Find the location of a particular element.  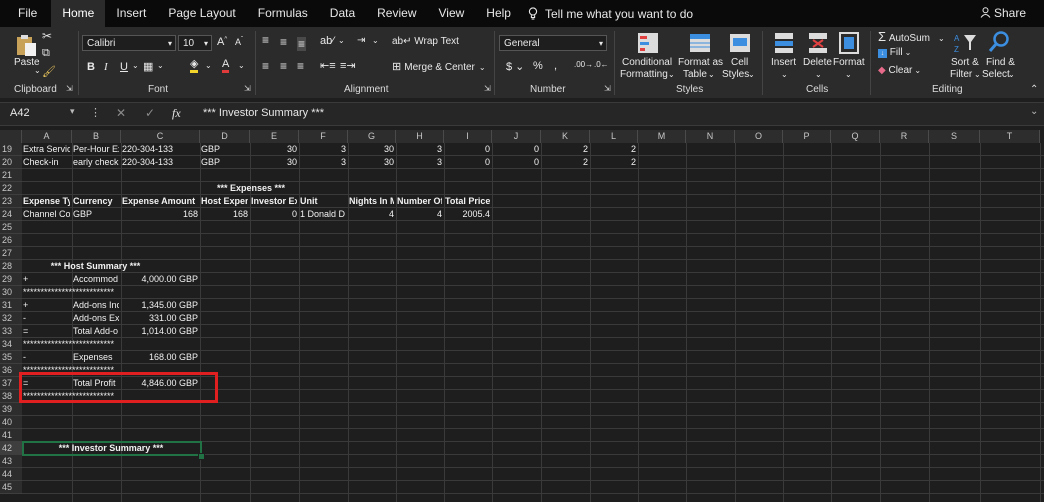

autosum-button: Σ AutoSum ⌄ is located at coordinates (911, 36).